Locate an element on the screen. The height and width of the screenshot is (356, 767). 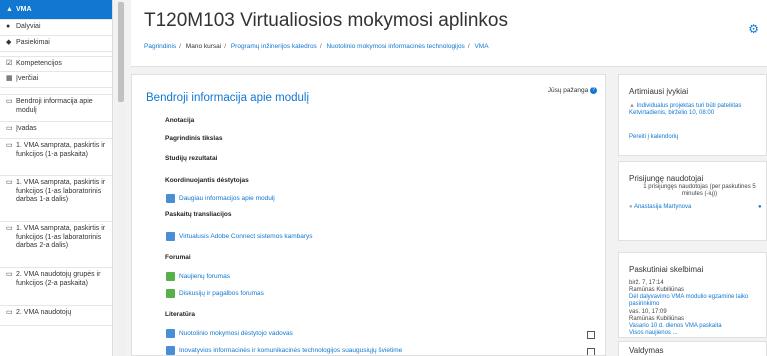
administration-block: Valdymas is located at coordinates (692, 348).